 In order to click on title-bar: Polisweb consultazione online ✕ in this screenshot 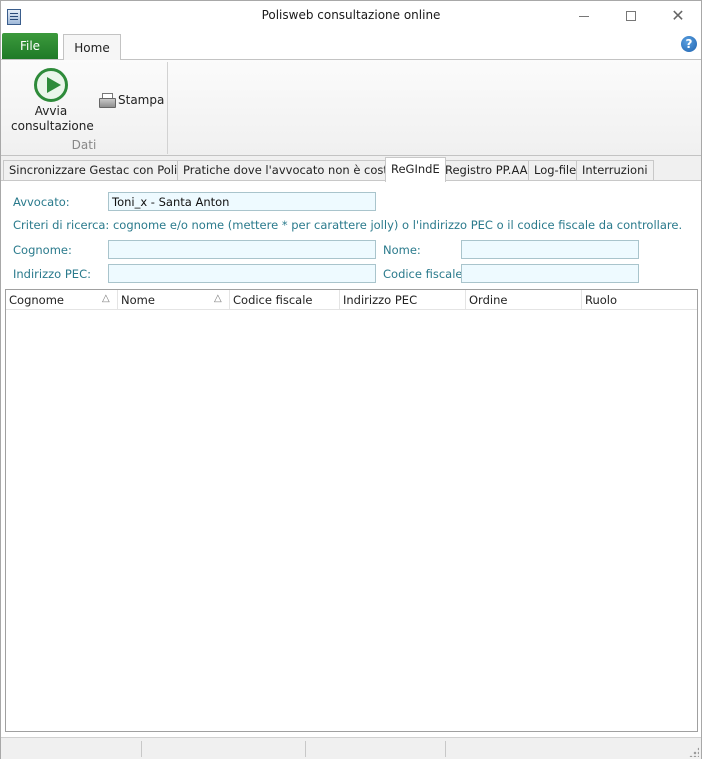, I will do `click(351, 16)`.